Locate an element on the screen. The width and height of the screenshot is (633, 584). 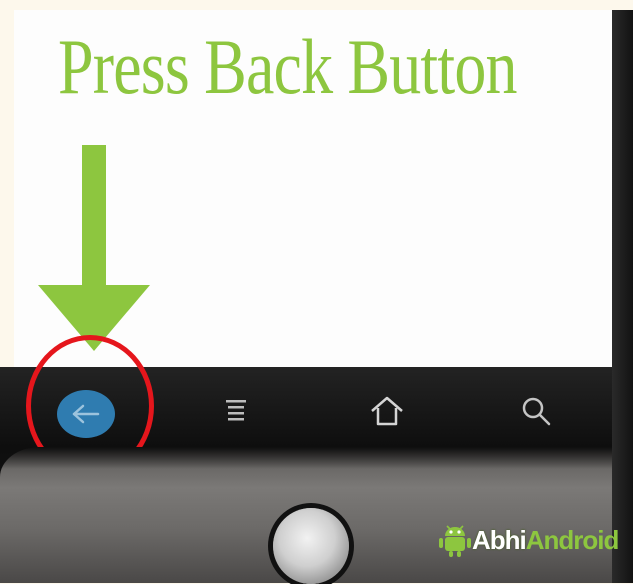
page-left-strip is located at coordinates (7, 183).